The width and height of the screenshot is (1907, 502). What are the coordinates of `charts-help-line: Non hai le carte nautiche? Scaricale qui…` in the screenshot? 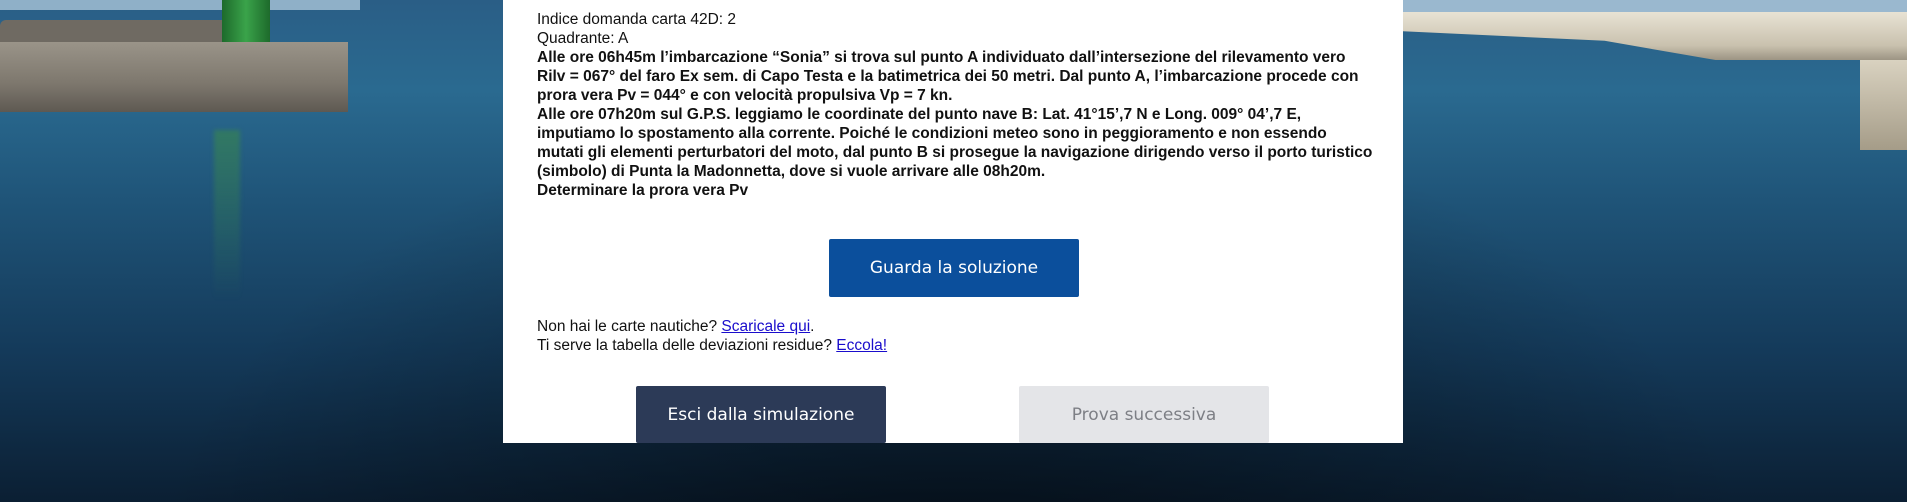 It's located at (887, 326).